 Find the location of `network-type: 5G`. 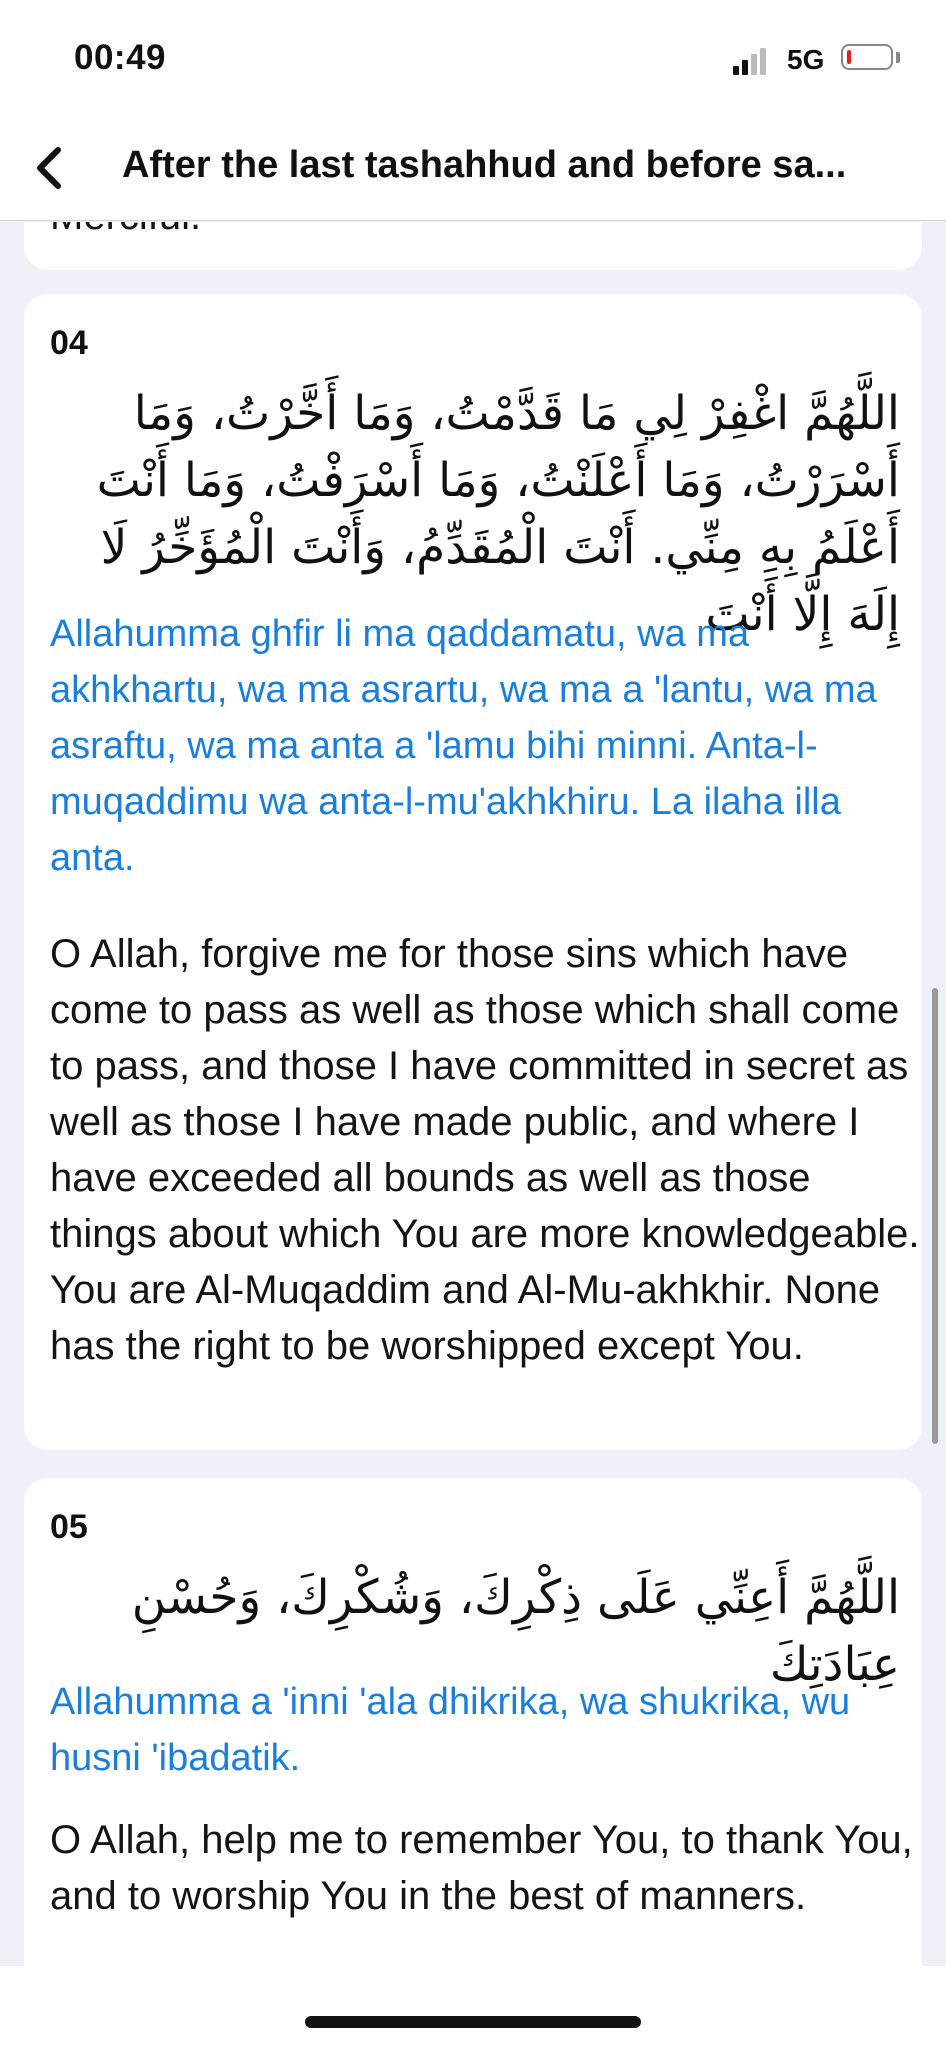

network-type: 5G is located at coordinates (806, 59).